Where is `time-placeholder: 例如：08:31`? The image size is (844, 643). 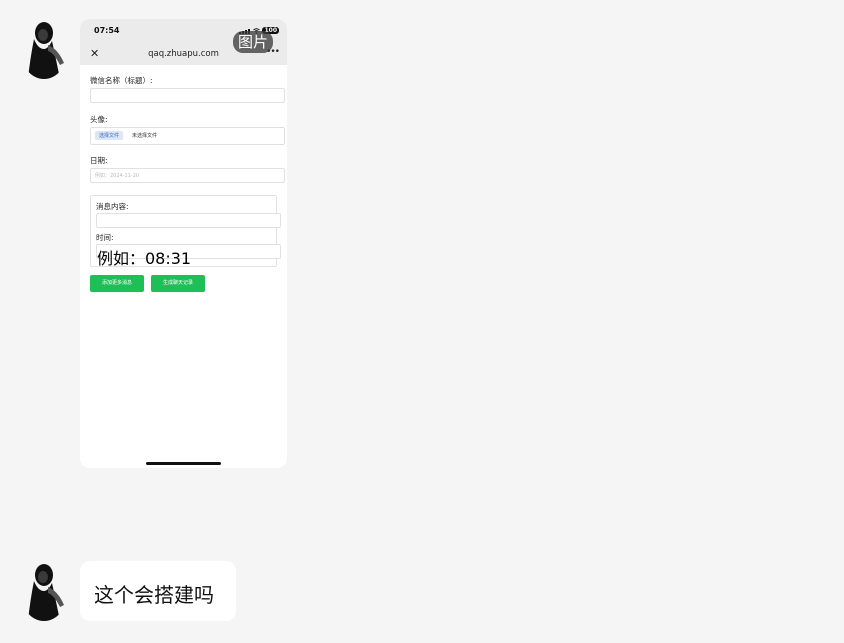
time-placeholder: 例如：08:31 is located at coordinates (144, 258).